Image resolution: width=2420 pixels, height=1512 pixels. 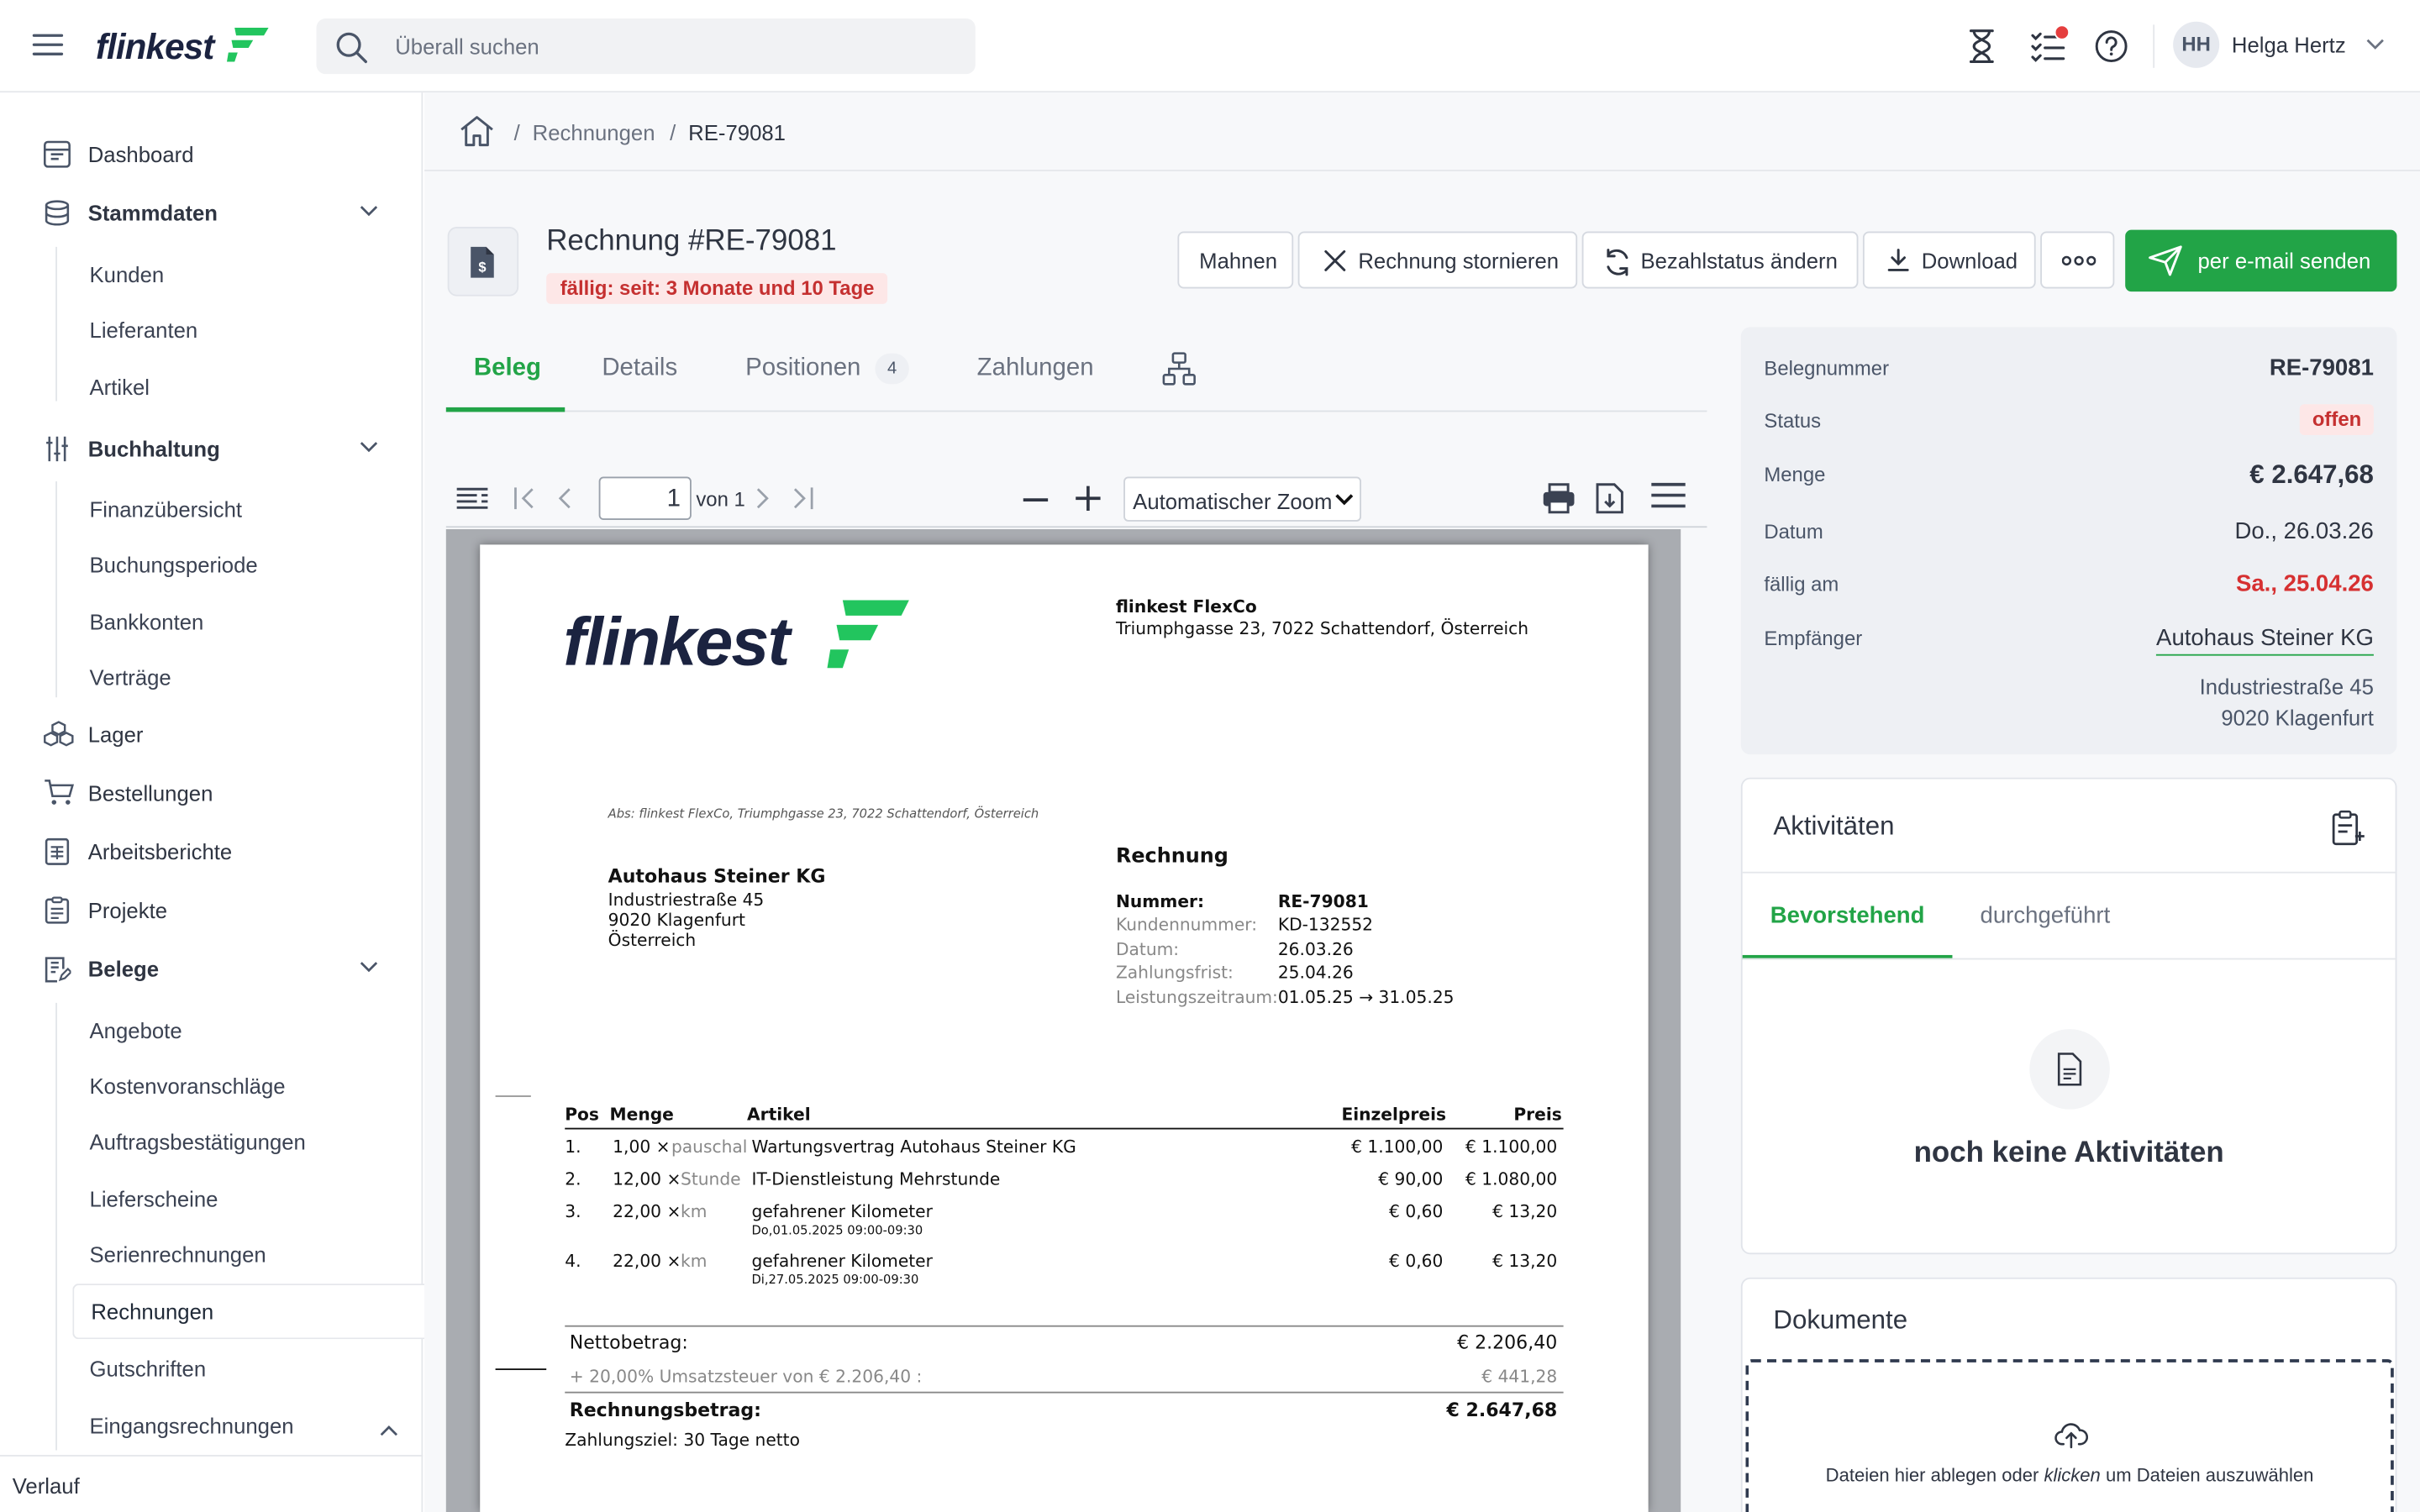 What do you see at coordinates (389, 1429) in the screenshot?
I see `chevron-up-icon` at bounding box center [389, 1429].